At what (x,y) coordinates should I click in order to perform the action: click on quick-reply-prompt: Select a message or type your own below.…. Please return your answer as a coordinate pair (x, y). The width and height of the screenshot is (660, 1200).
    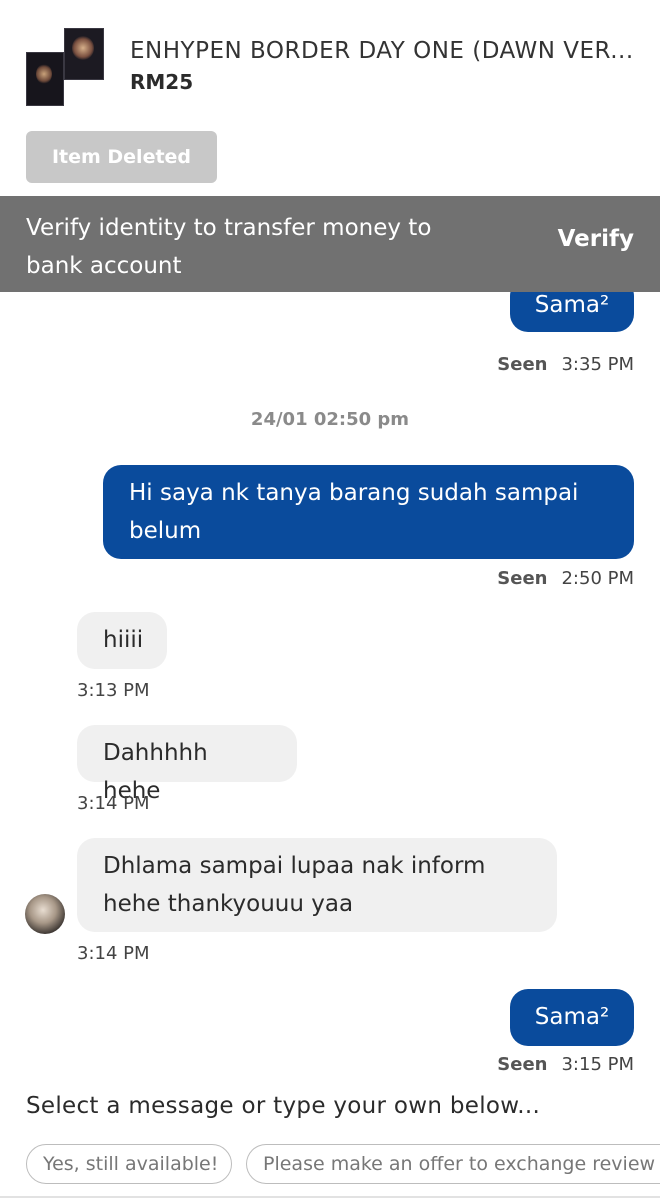
    Looking at the image, I should click on (283, 1106).